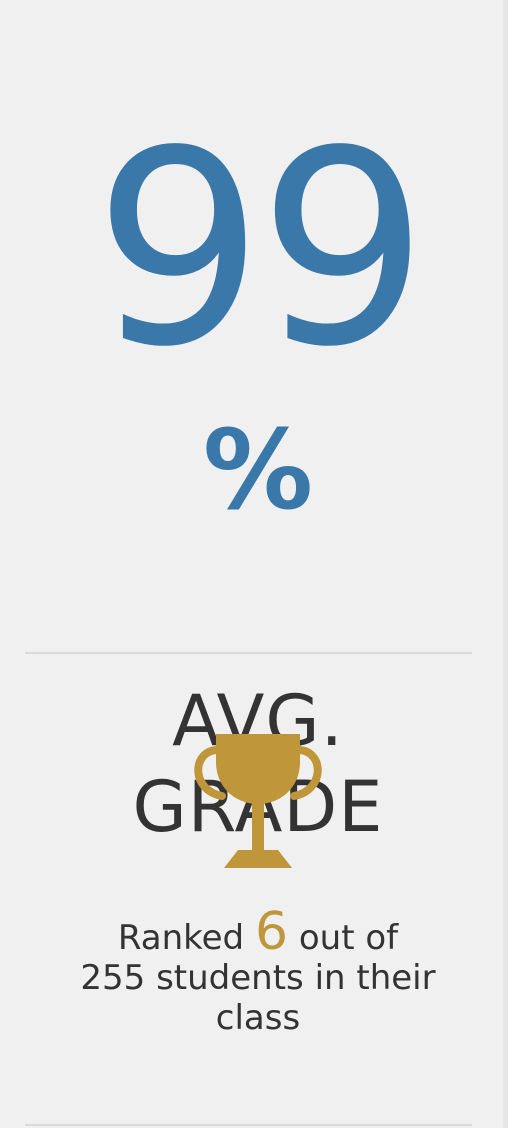 The image size is (508, 1128). I want to click on rank-position: 6, so click(271, 932).